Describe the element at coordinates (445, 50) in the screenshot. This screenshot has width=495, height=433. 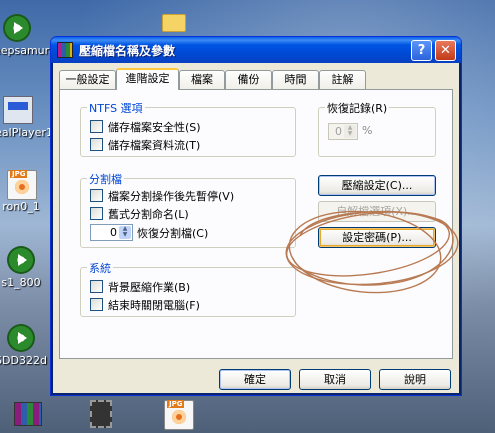
I see `close-button: ✕` at that location.